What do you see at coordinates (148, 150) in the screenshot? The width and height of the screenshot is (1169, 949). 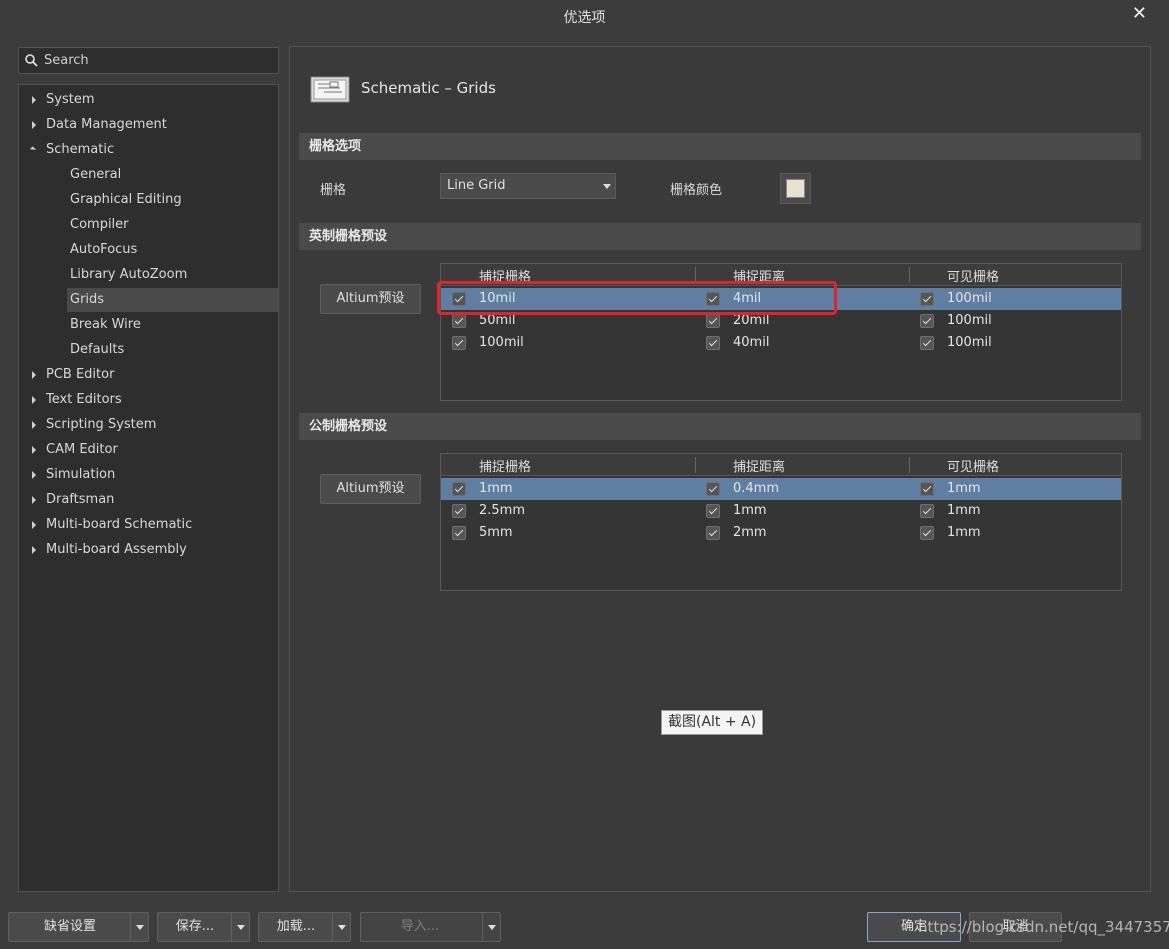 I see `tree-item: Schematic` at bounding box center [148, 150].